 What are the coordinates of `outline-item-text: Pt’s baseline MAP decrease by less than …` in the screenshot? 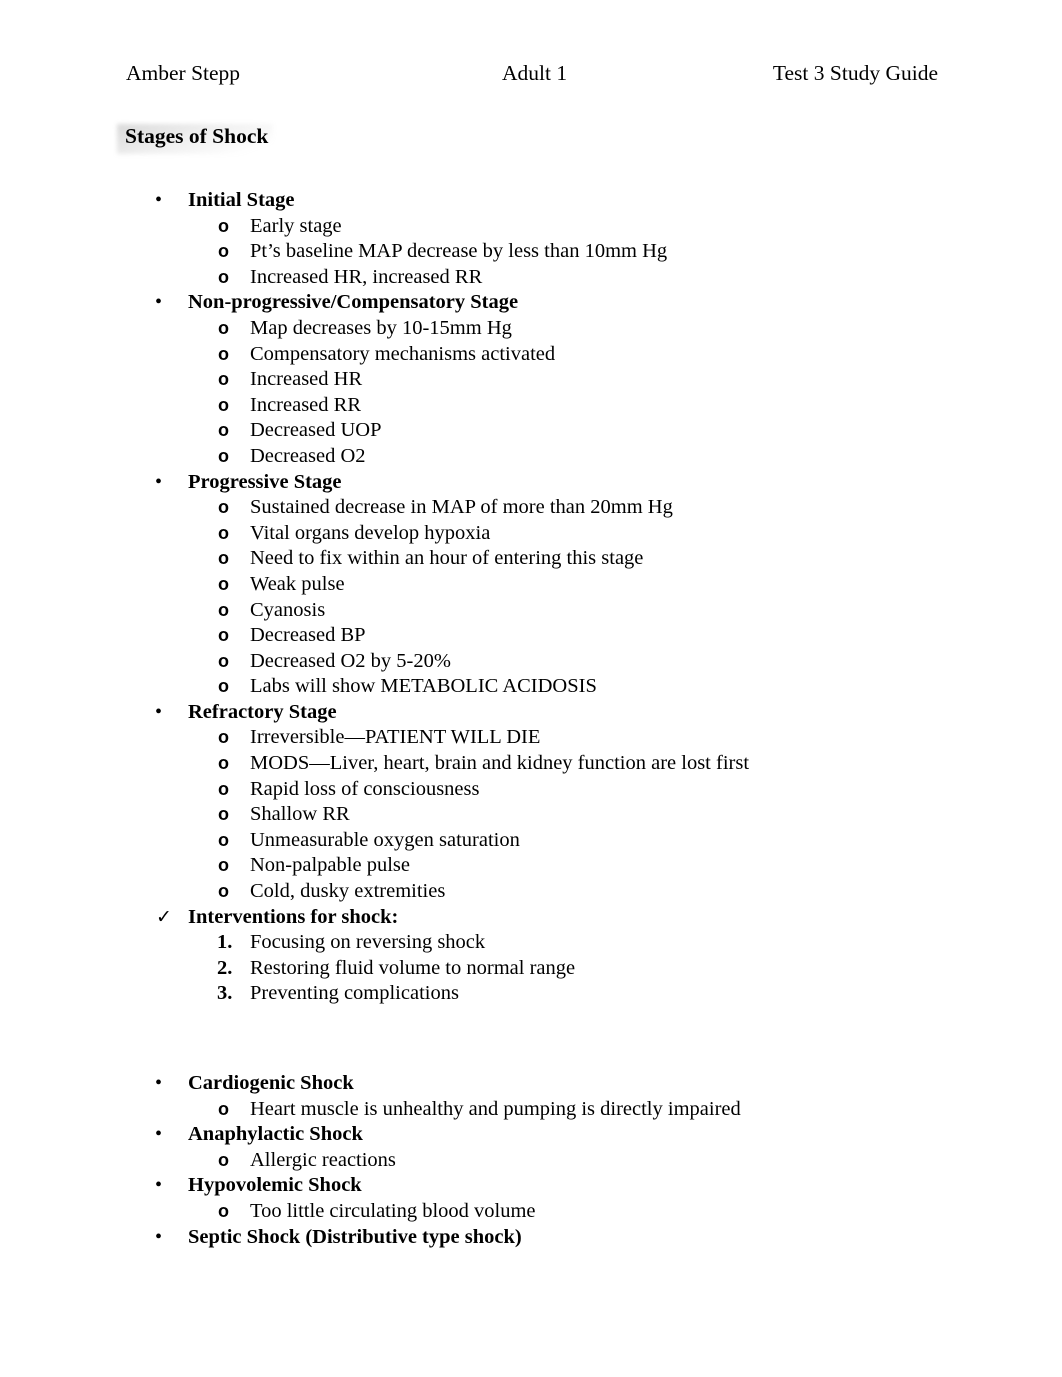 It's located at (459, 251).